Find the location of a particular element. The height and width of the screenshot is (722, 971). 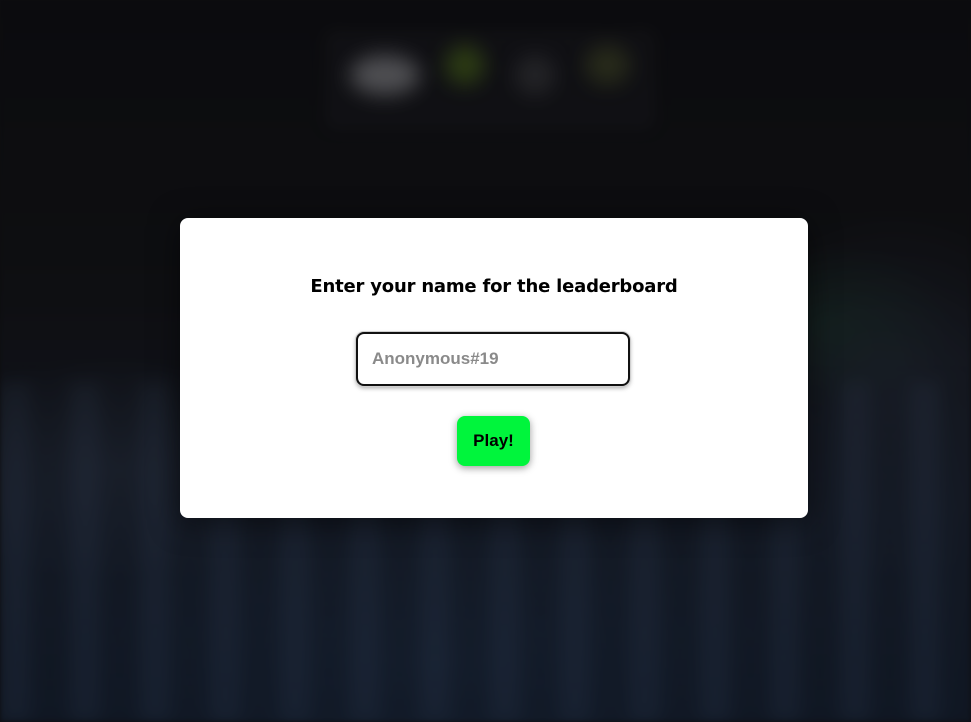

player-name-input is located at coordinates (493, 359).